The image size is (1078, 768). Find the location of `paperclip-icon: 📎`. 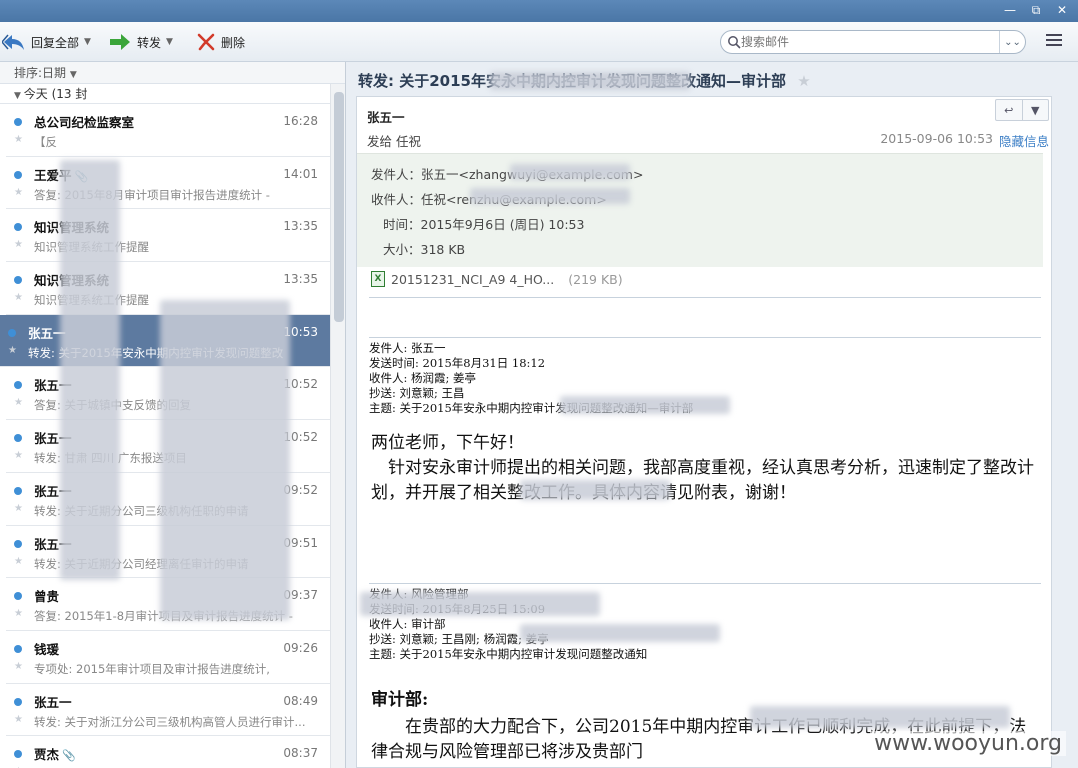

paperclip-icon: 📎 is located at coordinates (69, 756).